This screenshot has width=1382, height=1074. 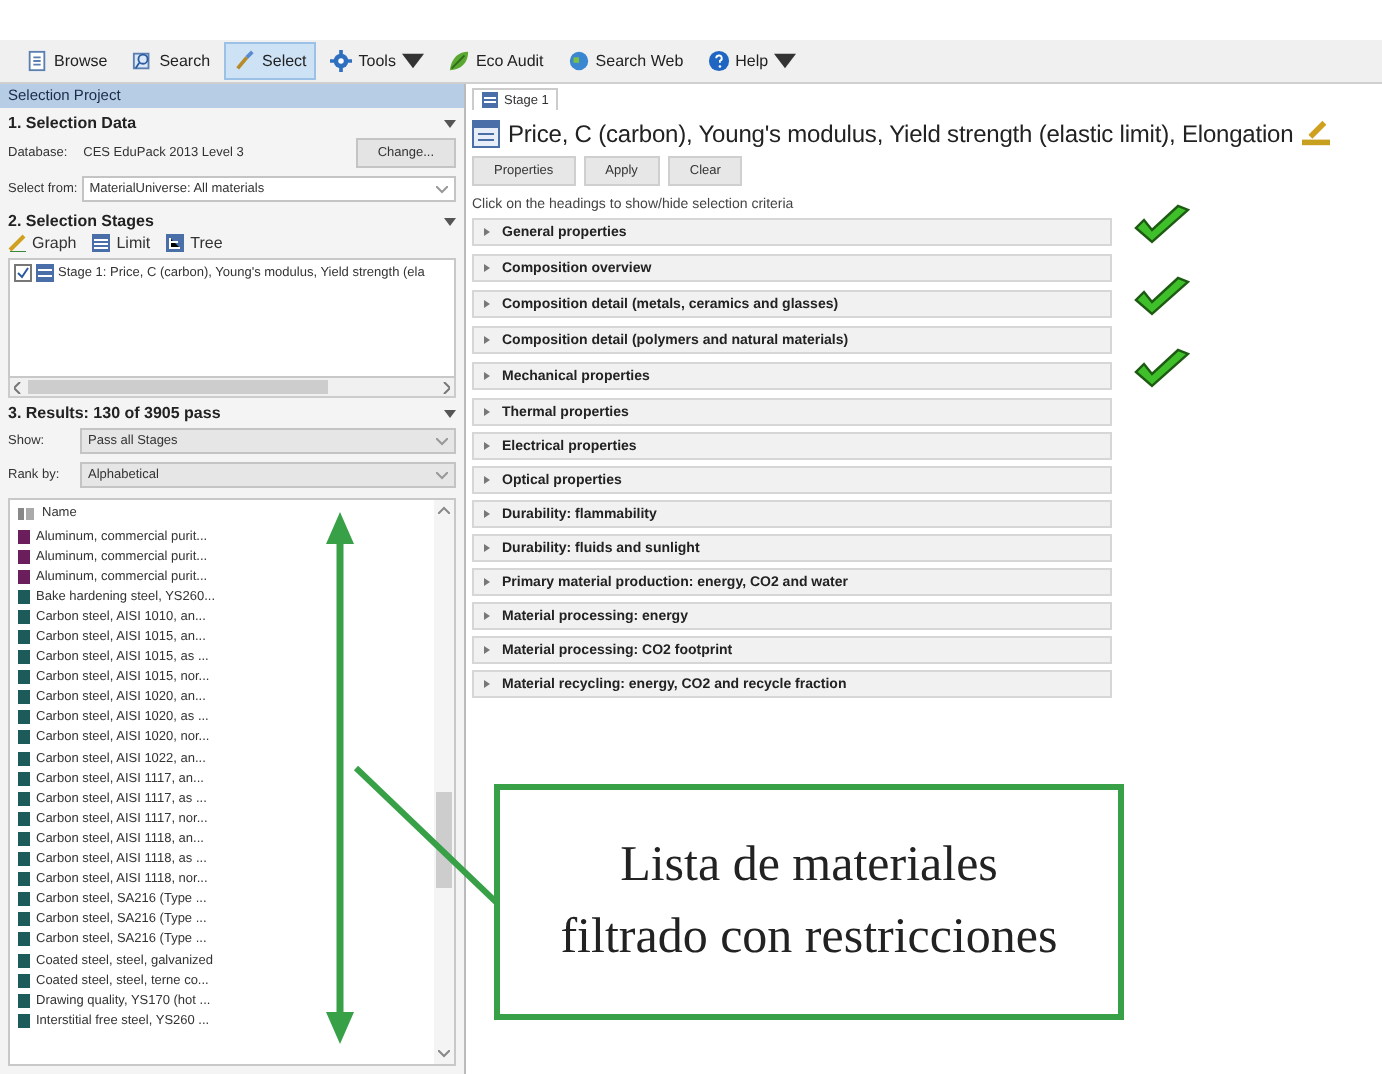 I want to click on scroll-left-icon, so click(x=18, y=387).